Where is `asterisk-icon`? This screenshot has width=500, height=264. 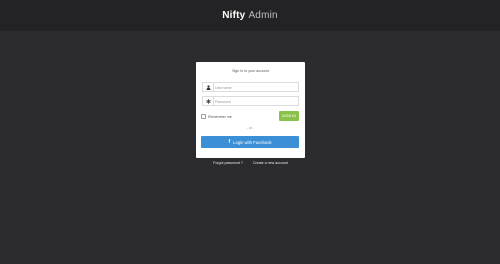 asterisk-icon is located at coordinates (208, 101).